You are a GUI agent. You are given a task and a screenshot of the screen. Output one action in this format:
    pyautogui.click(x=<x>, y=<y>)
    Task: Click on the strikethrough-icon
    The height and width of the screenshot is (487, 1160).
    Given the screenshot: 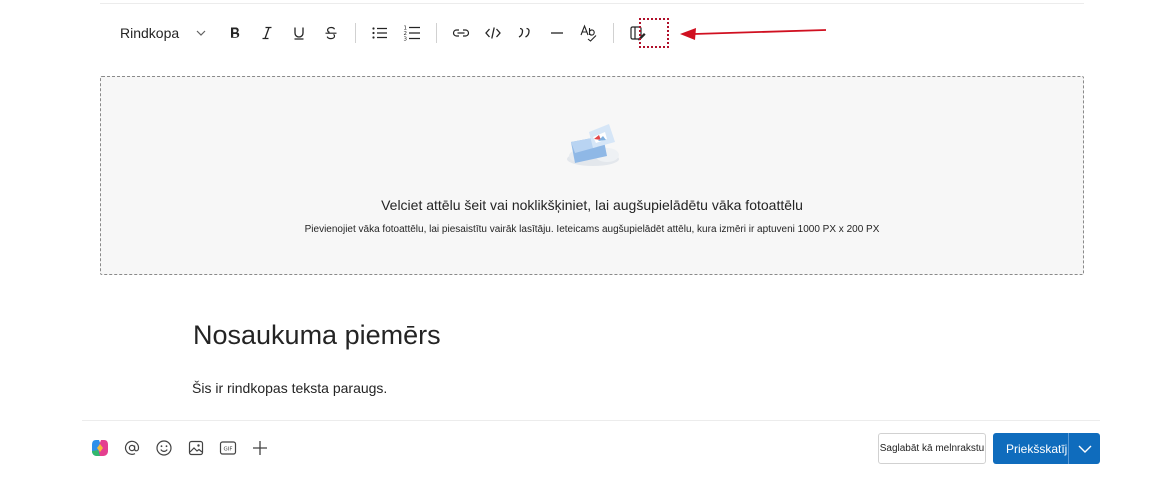 What is the action you would take?
    pyautogui.click(x=331, y=33)
    